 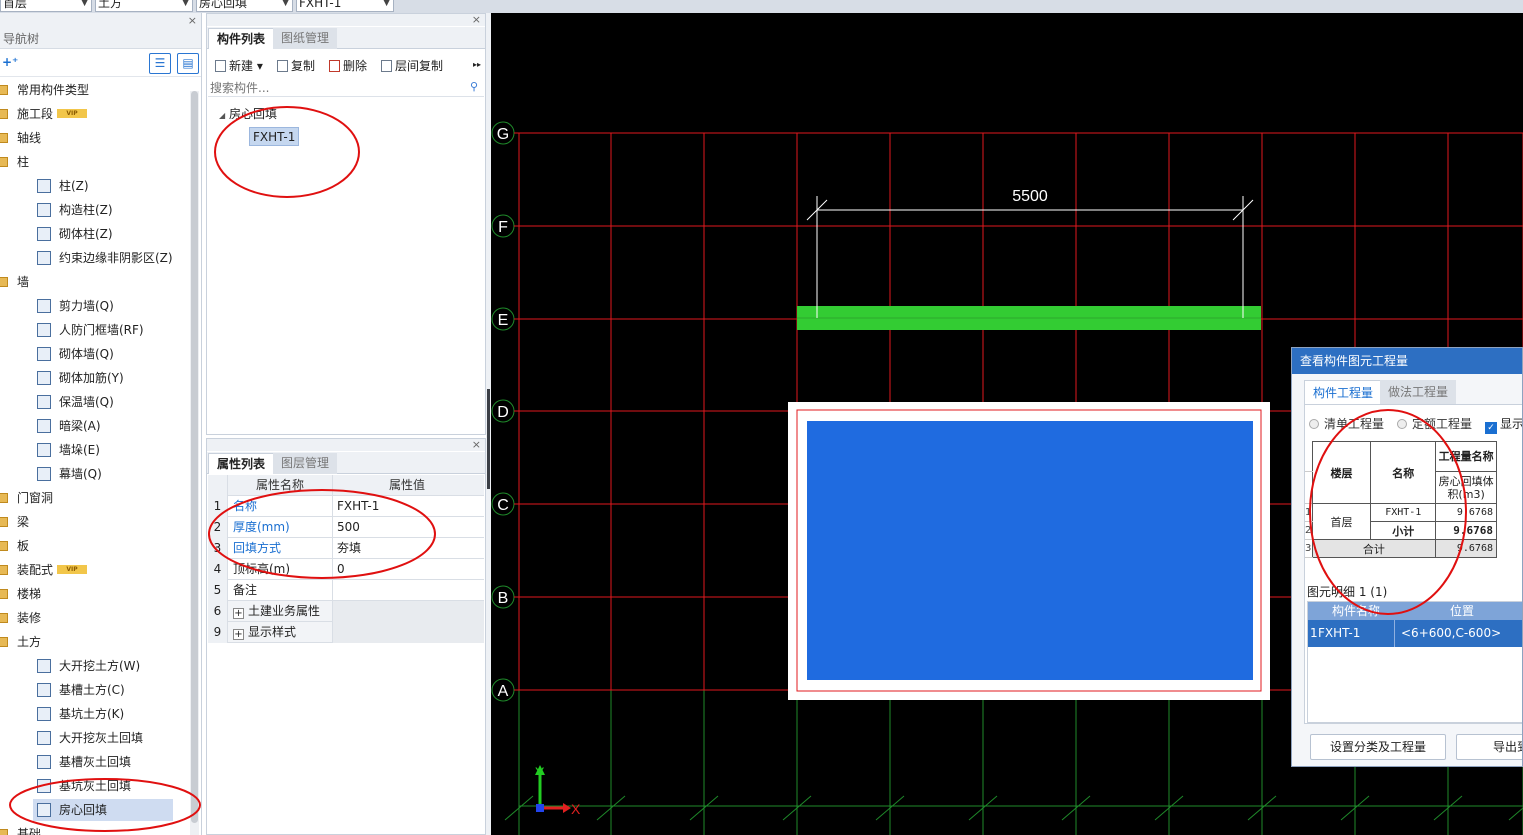 What do you see at coordinates (100, 666) in the screenshot?
I see `tree-item-label: 大开挖土方(W)` at bounding box center [100, 666].